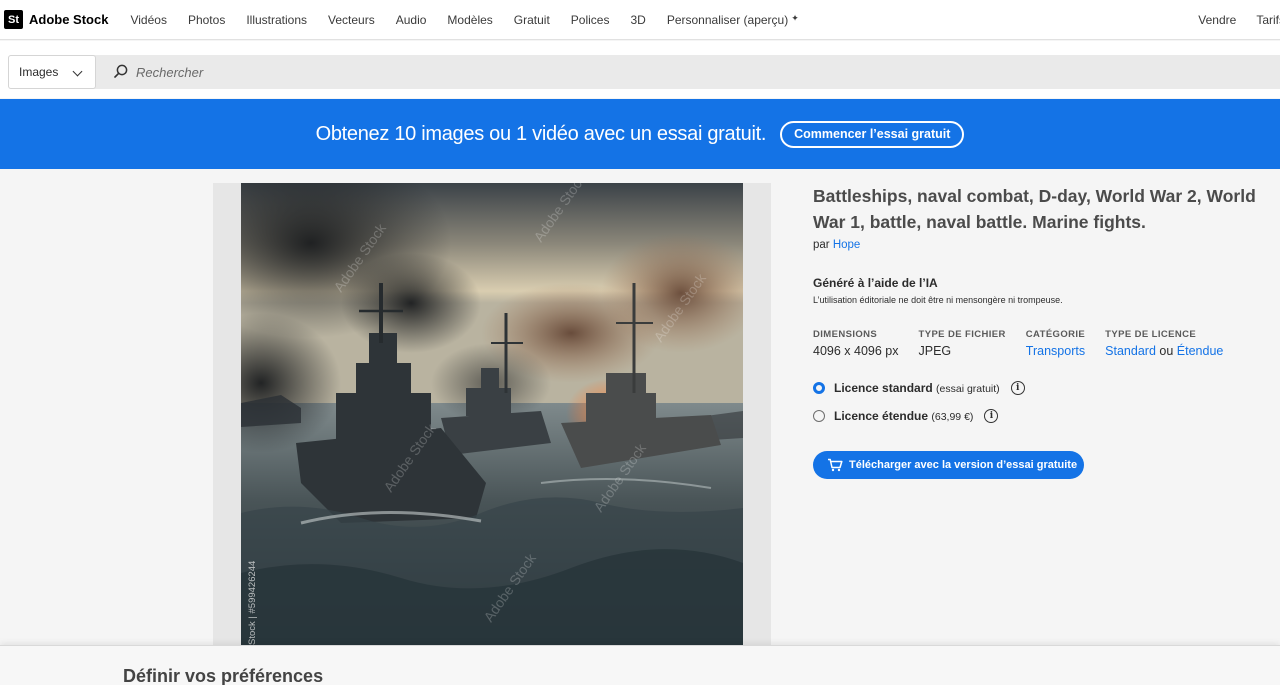 The image size is (1280, 685). I want to click on nav-link-sell: Vendre, so click(1217, 20).